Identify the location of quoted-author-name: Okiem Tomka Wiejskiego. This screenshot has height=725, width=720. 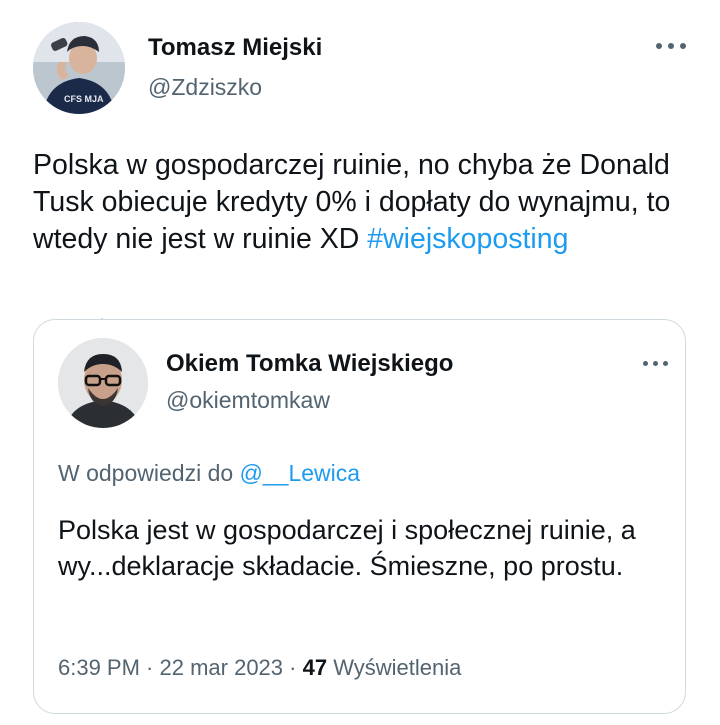
(309, 364).